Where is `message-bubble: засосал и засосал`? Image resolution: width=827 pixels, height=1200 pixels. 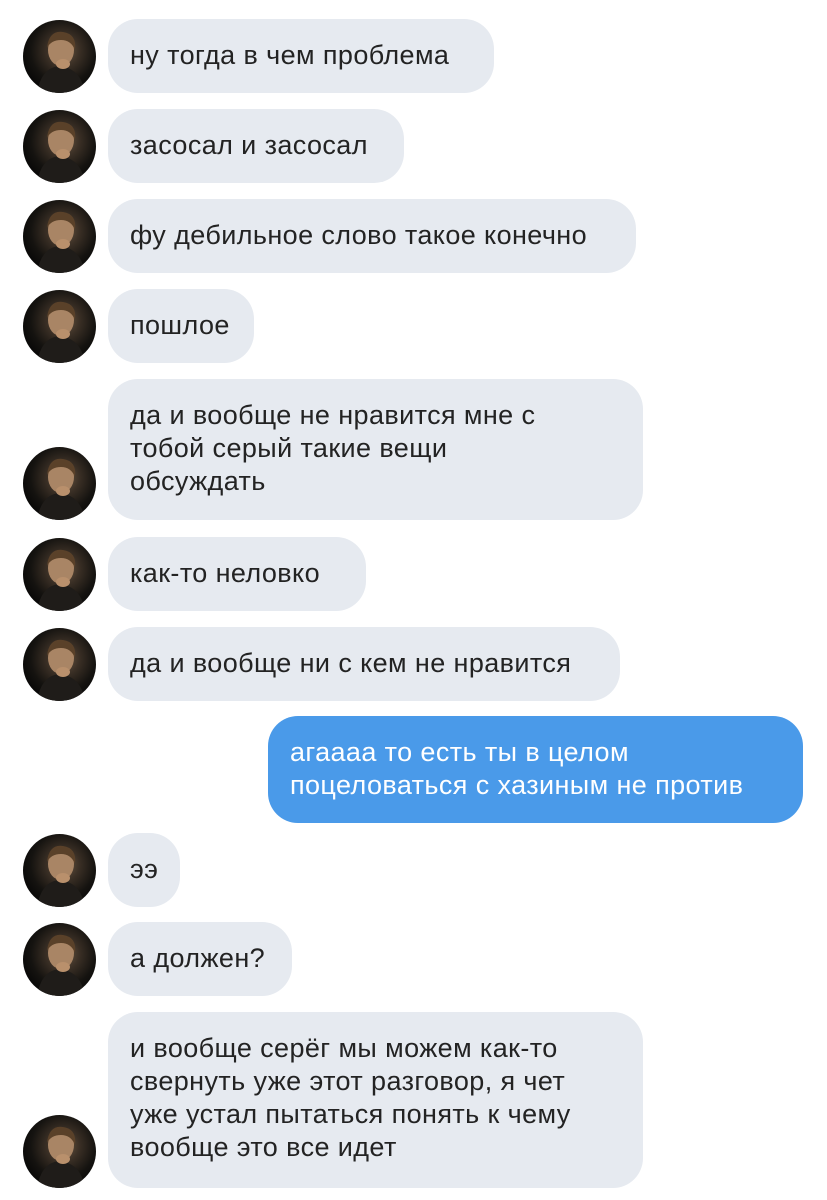
message-bubble: засосал и засосал is located at coordinates (256, 146).